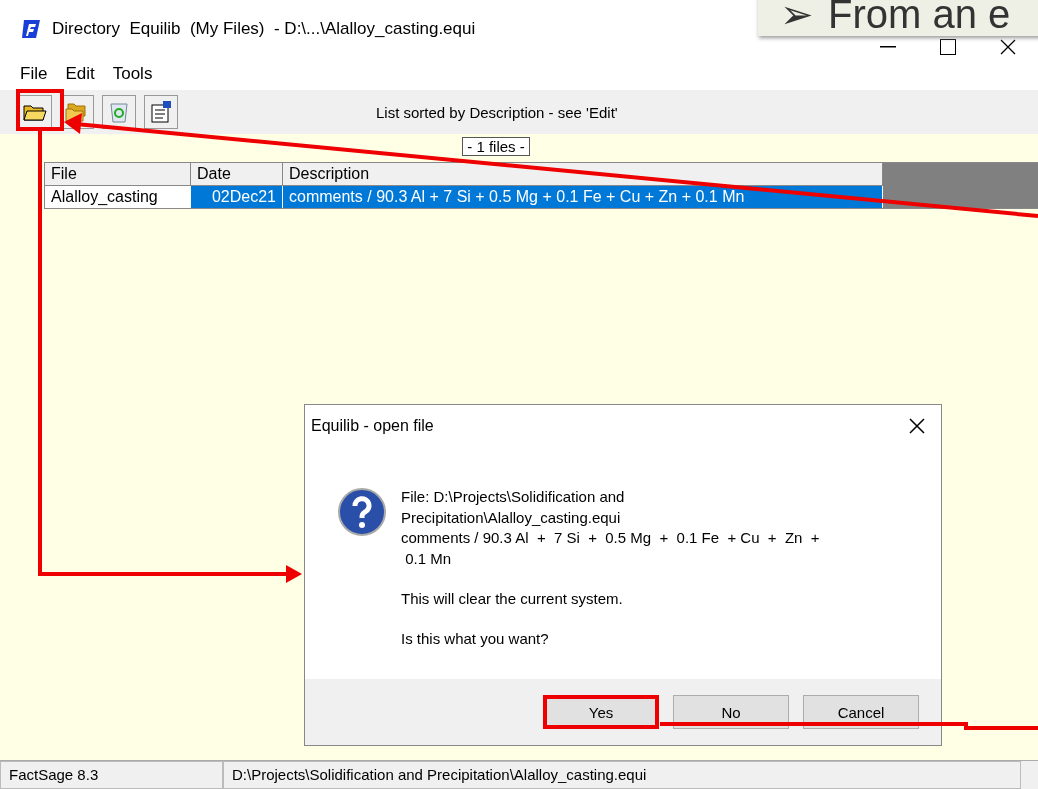 Image resolution: width=1038 pixels, height=789 pixels. What do you see at coordinates (583, 174) in the screenshot?
I see `column-header: Description` at bounding box center [583, 174].